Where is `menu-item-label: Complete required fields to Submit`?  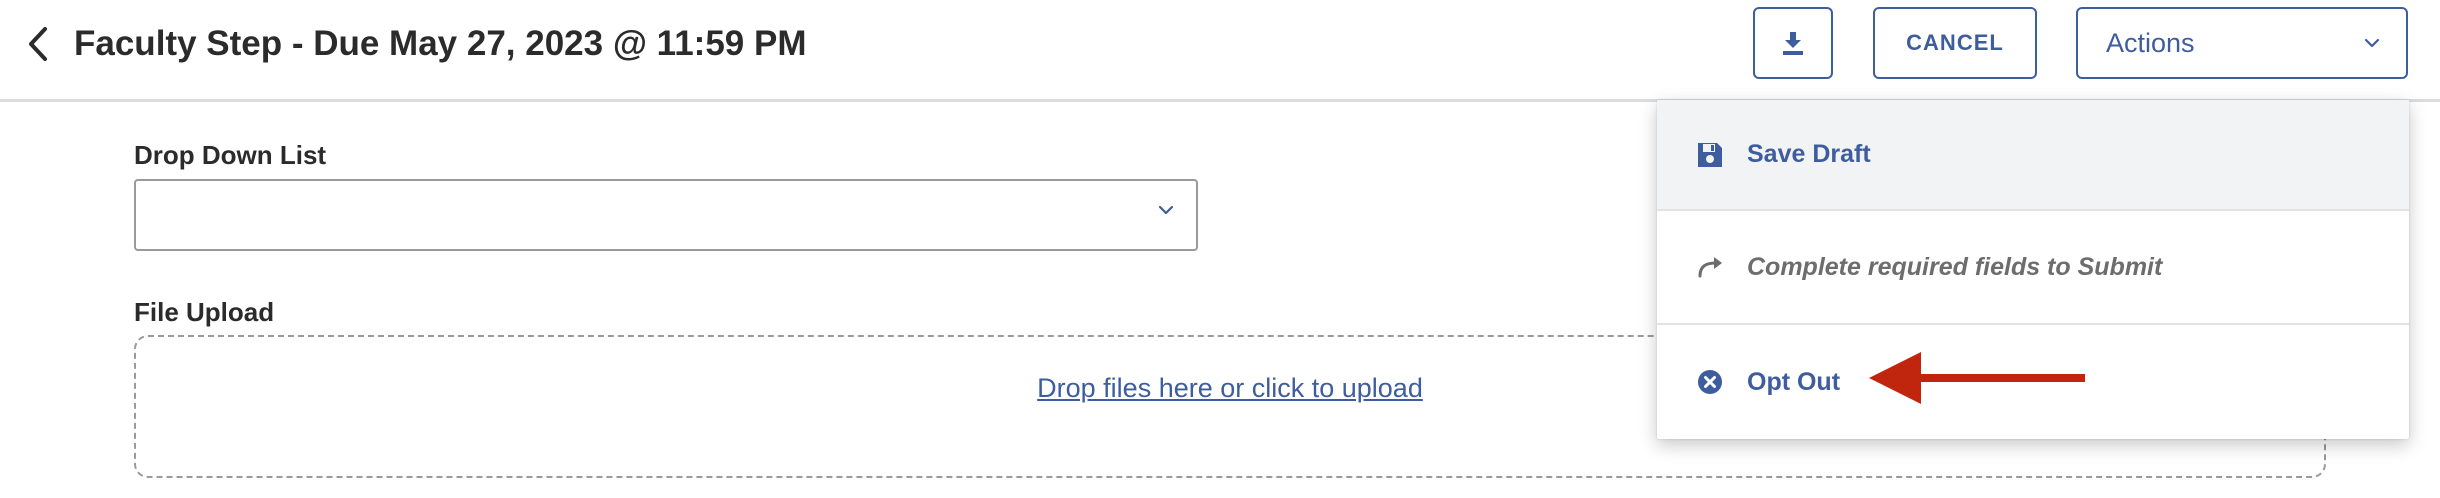
menu-item-label: Complete required fields to Submit is located at coordinates (1955, 266).